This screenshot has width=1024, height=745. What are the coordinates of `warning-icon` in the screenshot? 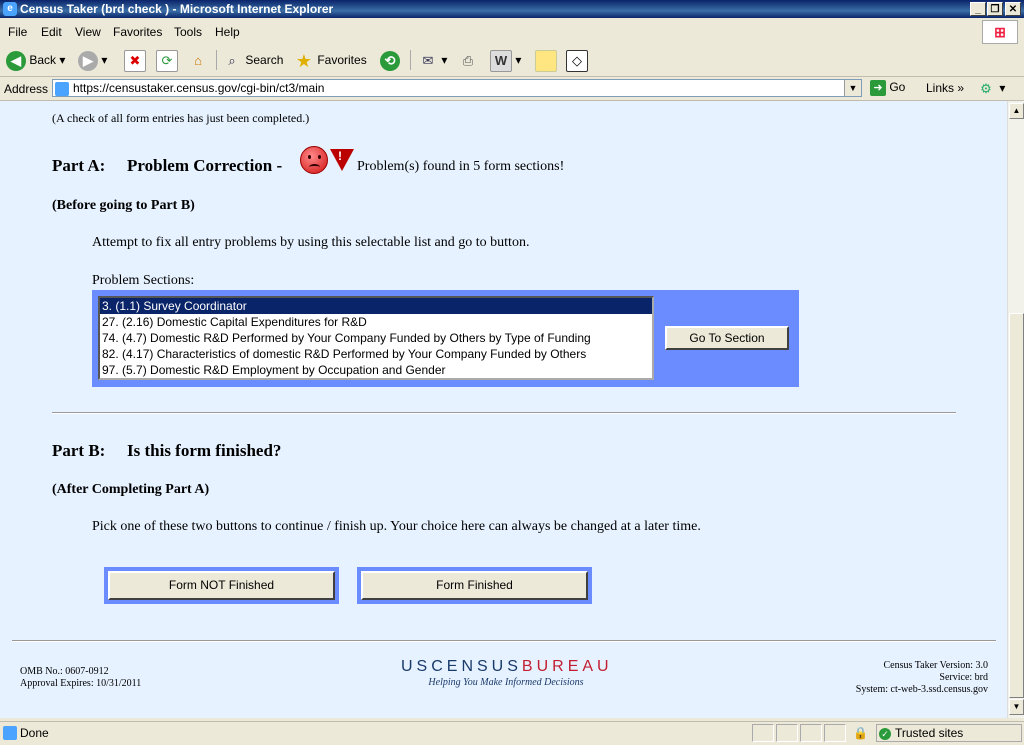 It's located at (342, 160).